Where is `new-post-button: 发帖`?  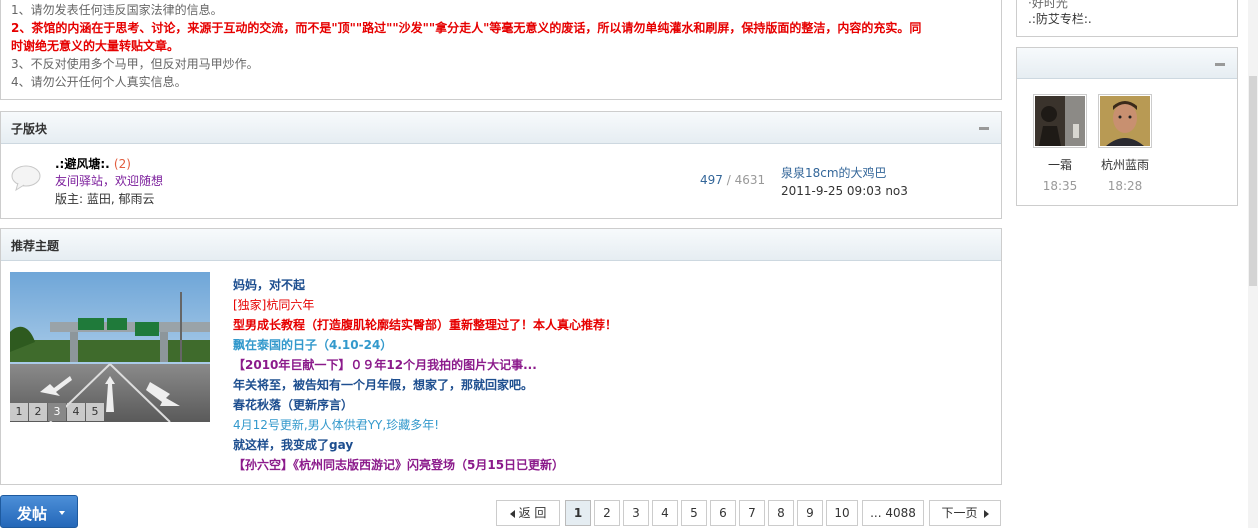
new-post-button: 发帖 is located at coordinates (39, 511).